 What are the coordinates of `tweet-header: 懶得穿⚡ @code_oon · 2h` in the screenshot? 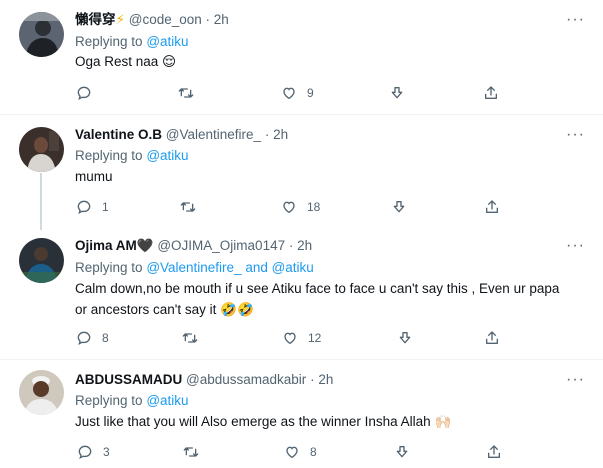 It's located at (152, 20).